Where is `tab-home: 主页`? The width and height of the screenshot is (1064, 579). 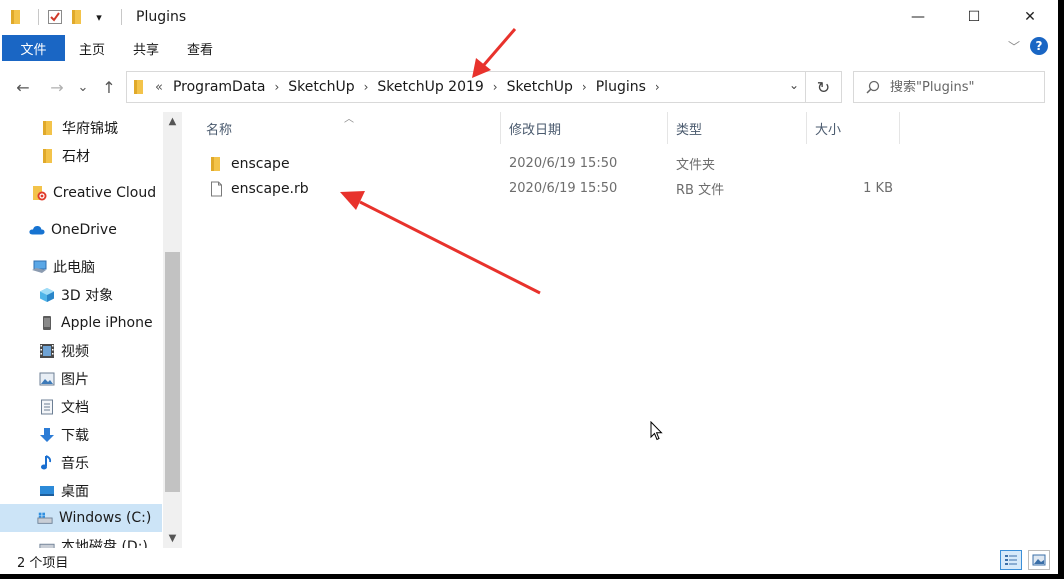
tab-home: 主页 is located at coordinates (92, 48).